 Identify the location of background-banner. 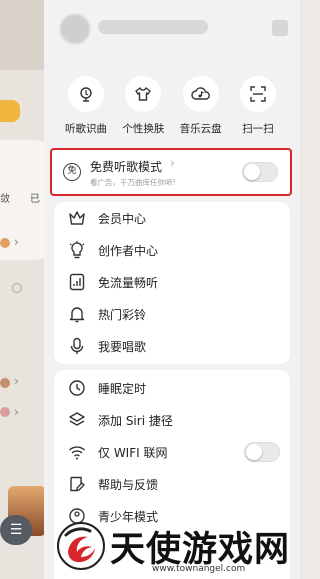
(10, 111).